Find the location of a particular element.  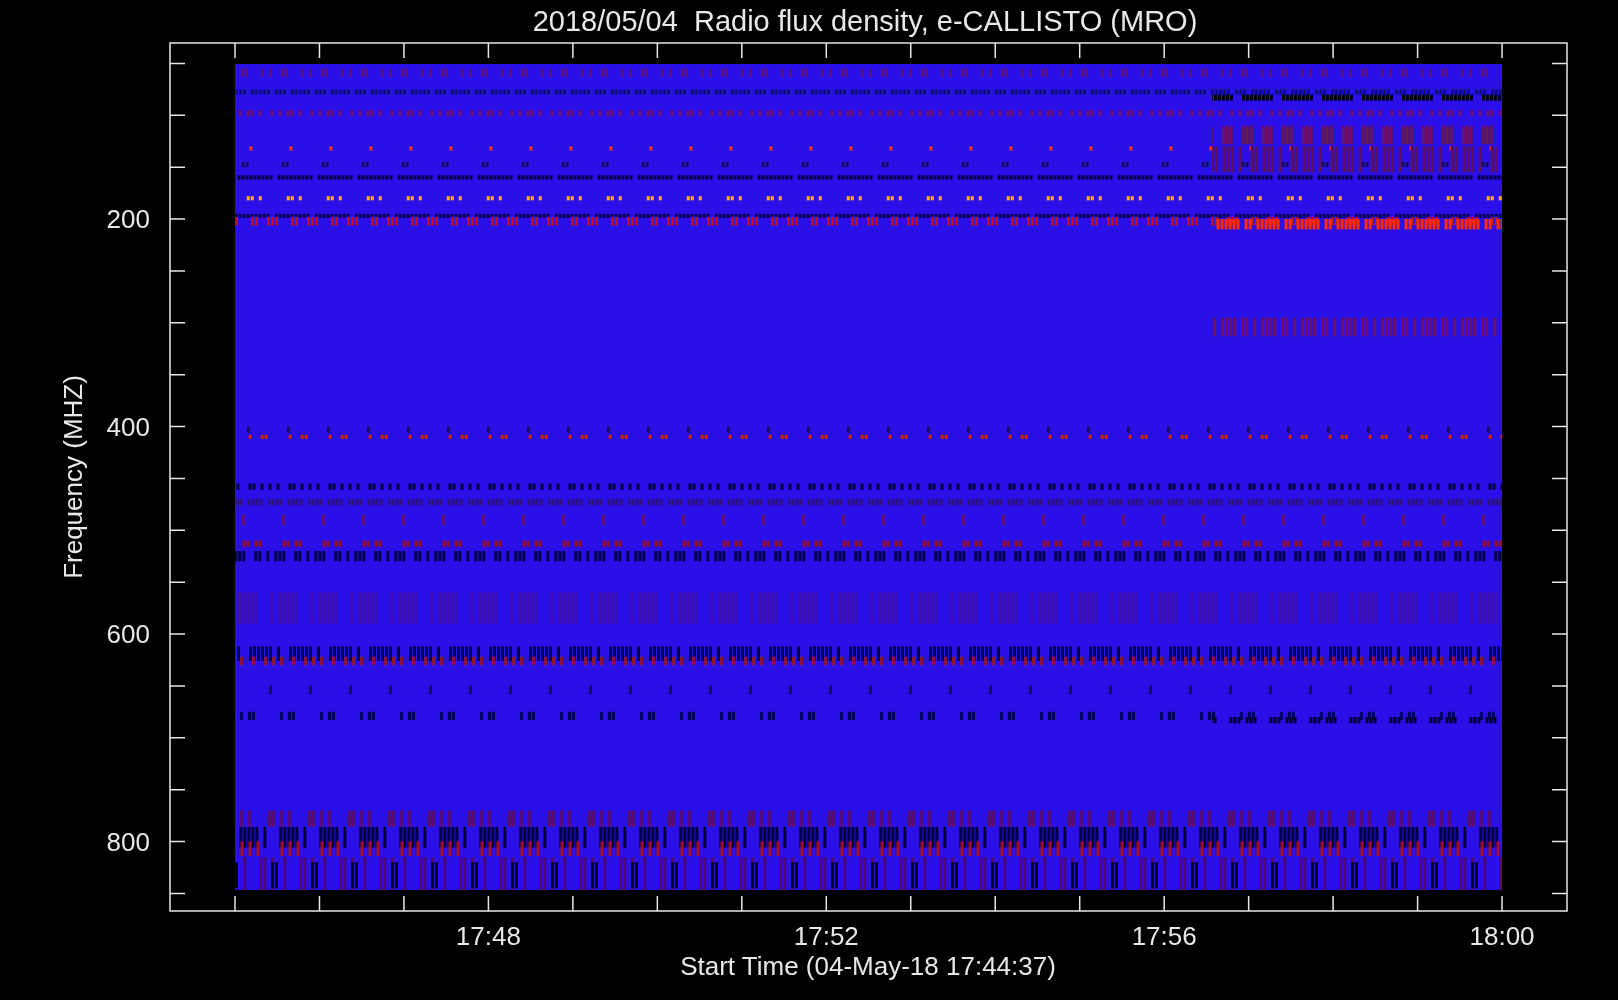

x-tick-label: 17:56 is located at coordinates (1164, 936).